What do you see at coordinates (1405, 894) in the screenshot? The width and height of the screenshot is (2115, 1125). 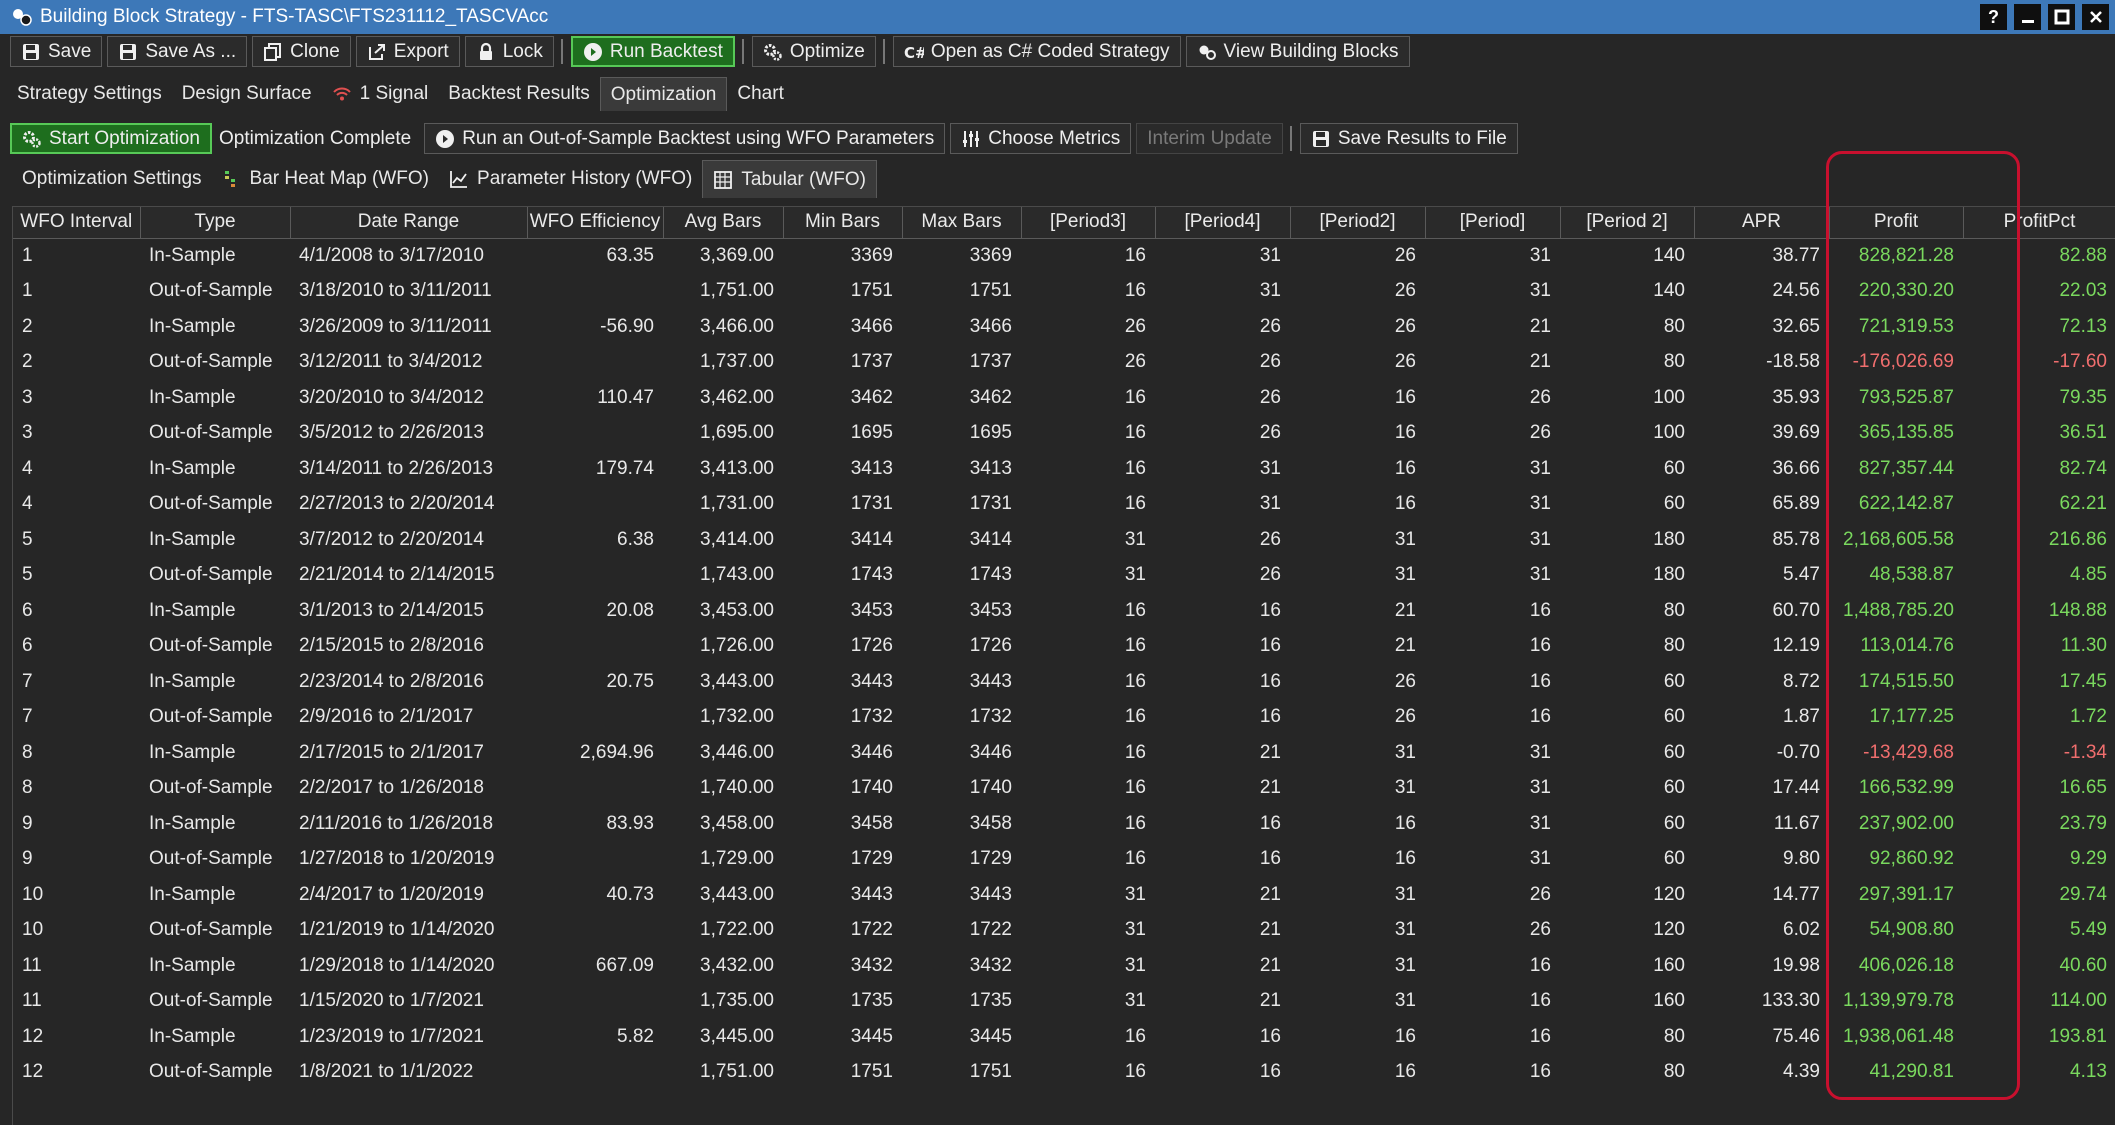 I see `cell-period2: 31` at bounding box center [1405, 894].